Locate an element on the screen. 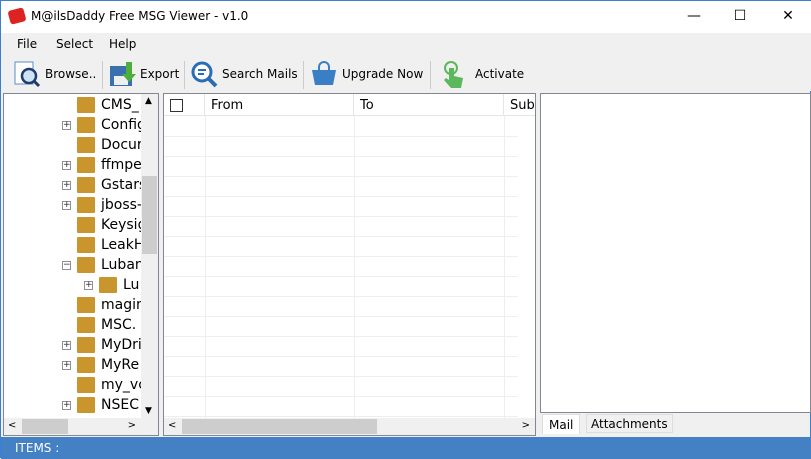 The height and width of the screenshot is (459, 811). browse-button: Browse.. is located at coordinates (54, 74).